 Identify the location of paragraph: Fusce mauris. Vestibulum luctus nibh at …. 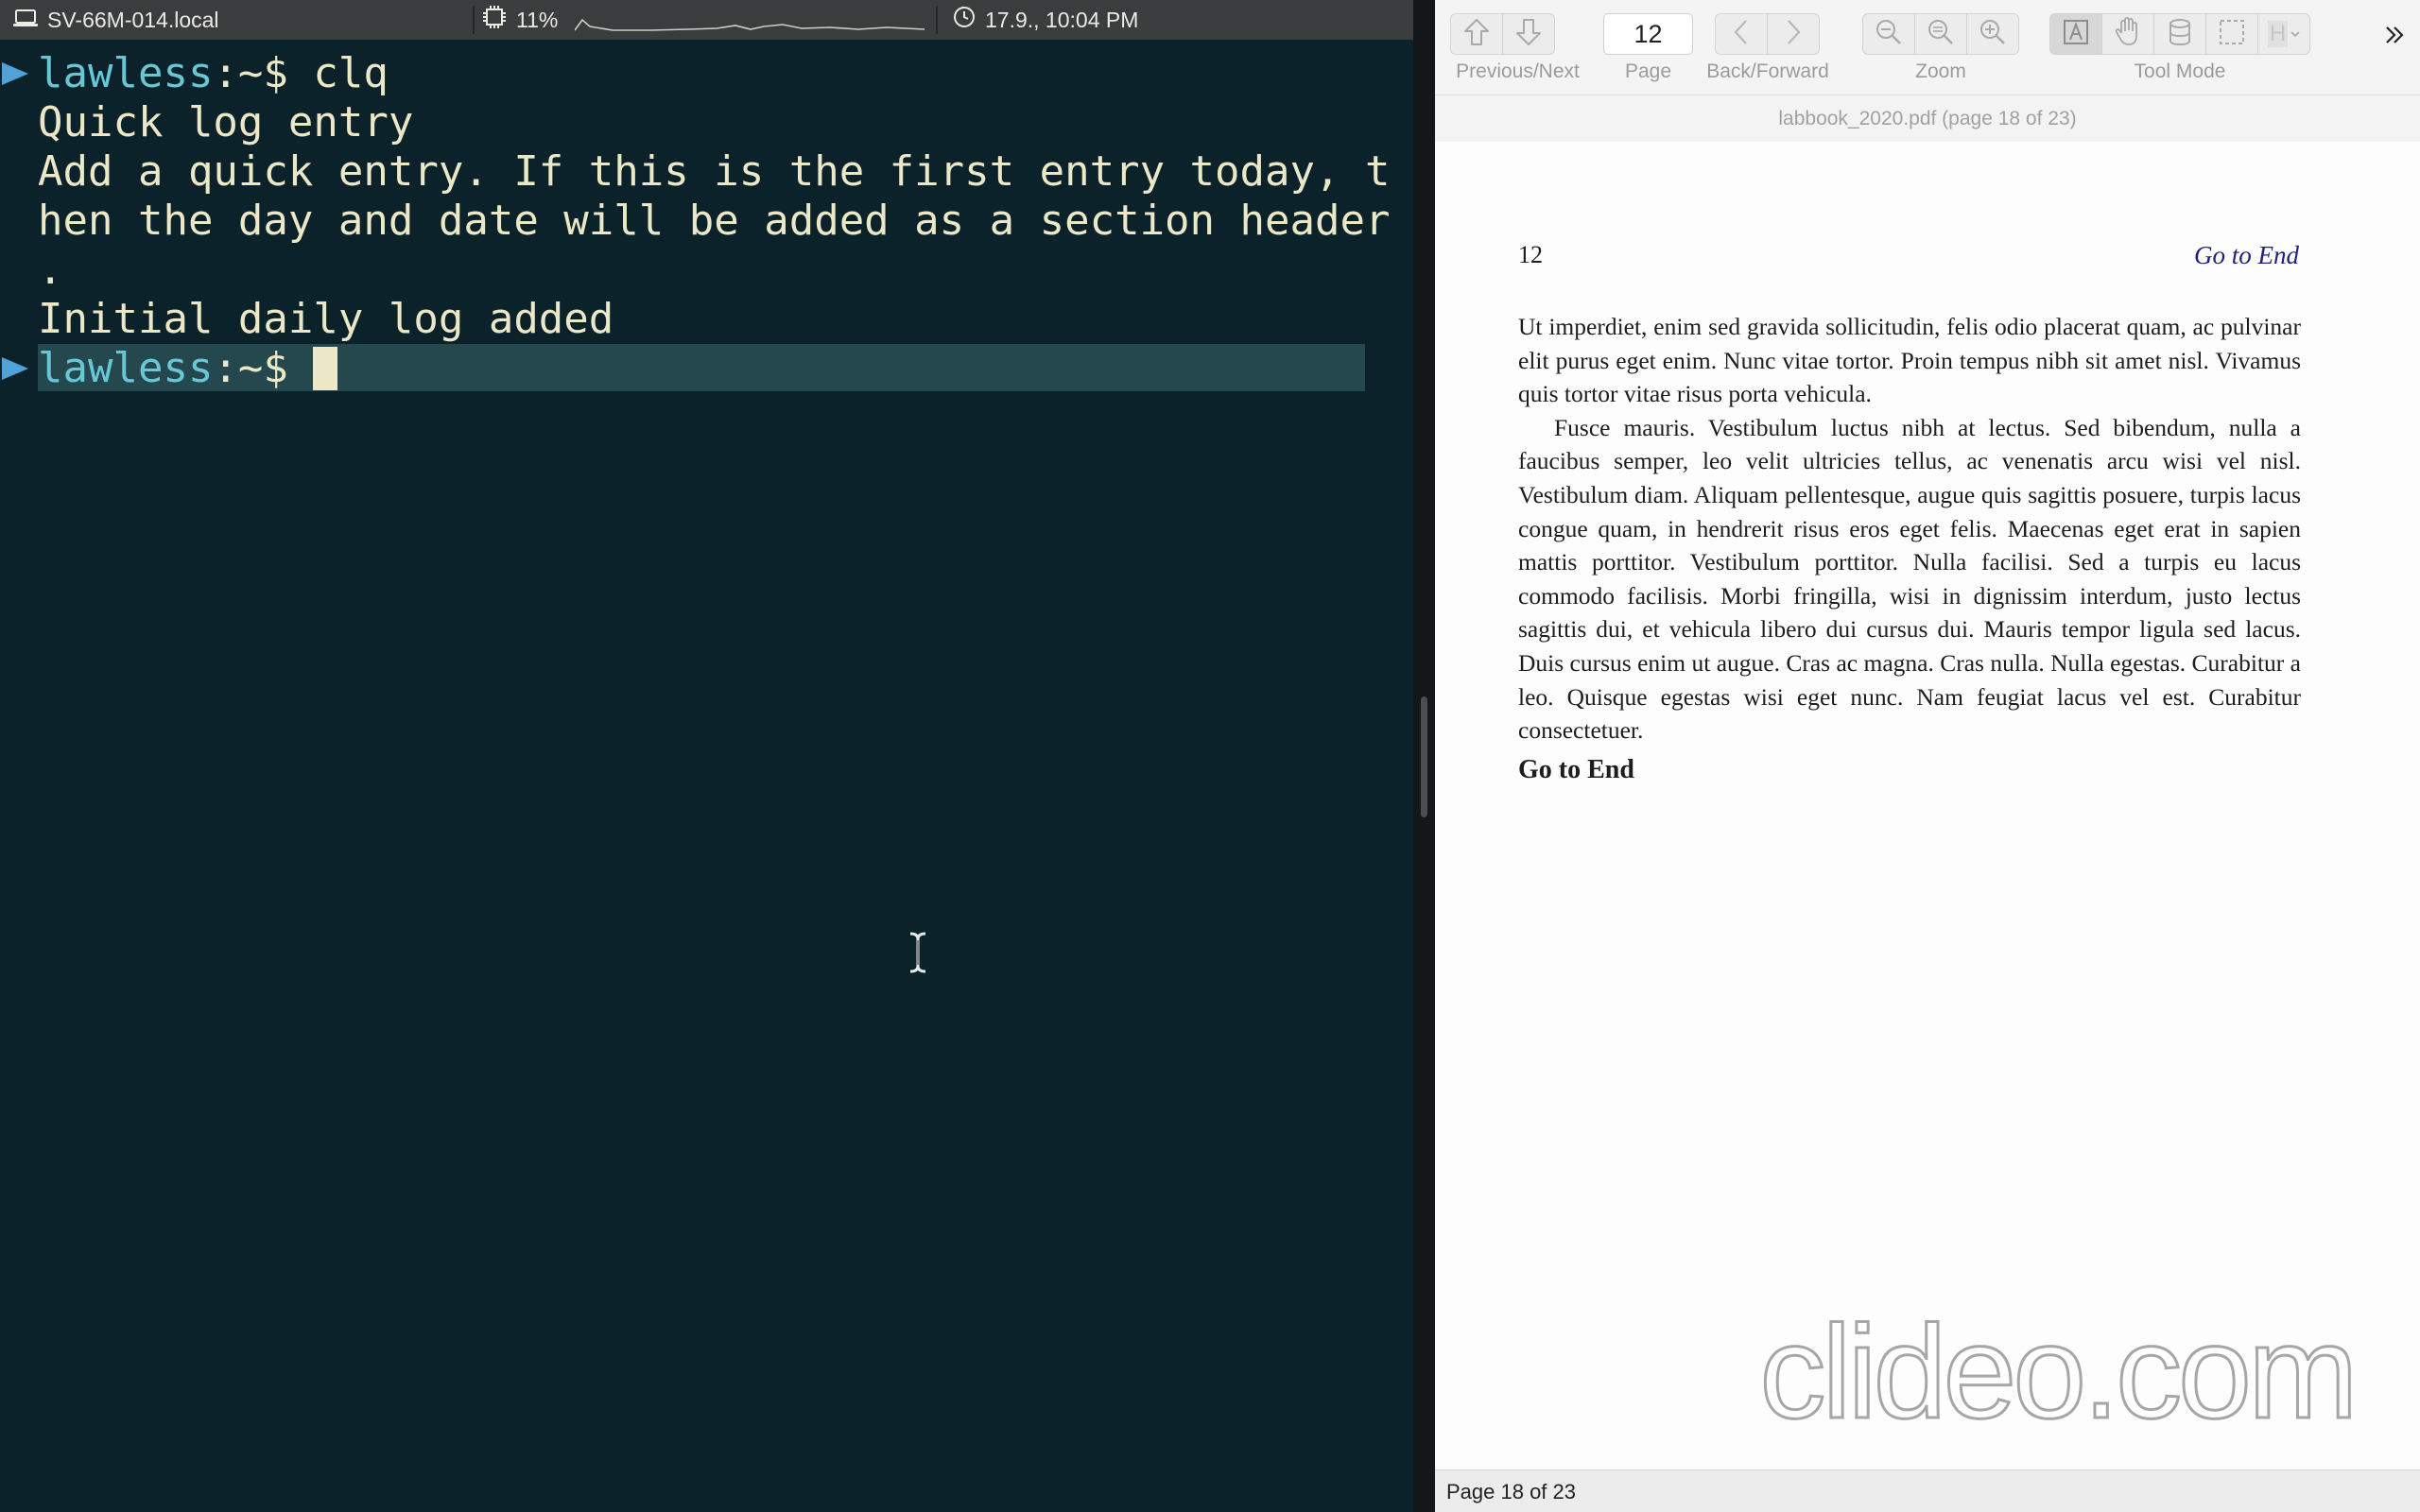
(1909, 579).